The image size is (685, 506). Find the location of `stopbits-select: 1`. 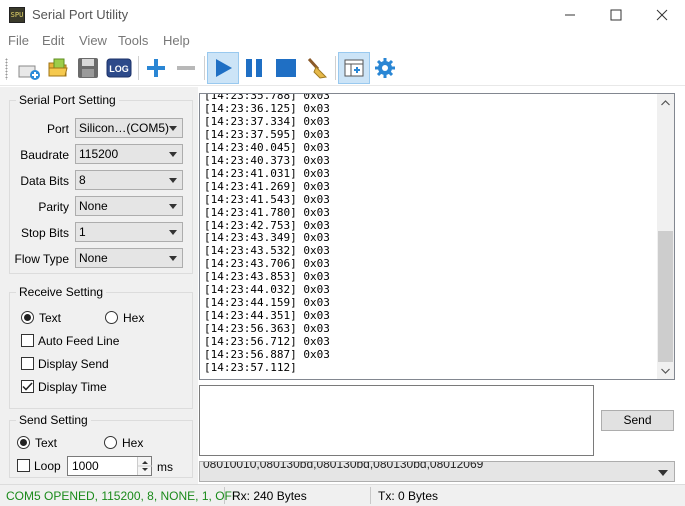

stopbits-select: 1 is located at coordinates (129, 232).